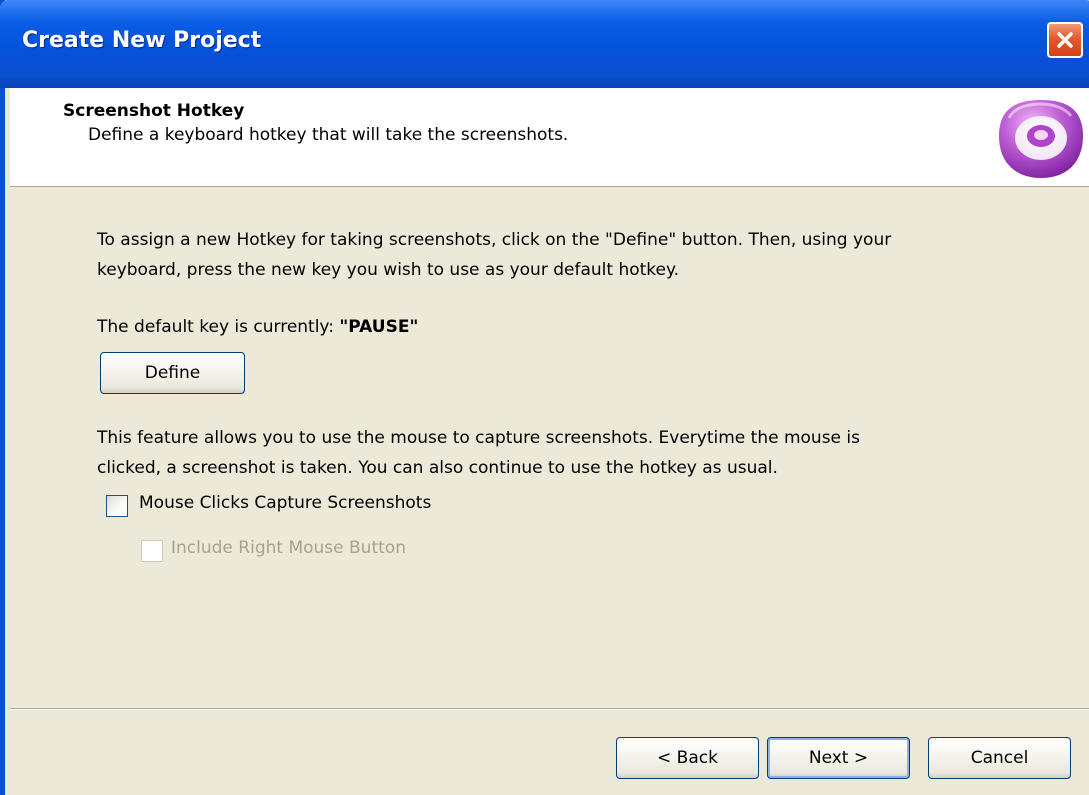  Describe the element at coordinates (152, 551) in the screenshot. I see `include-right-mouse-checkbox` at that location.